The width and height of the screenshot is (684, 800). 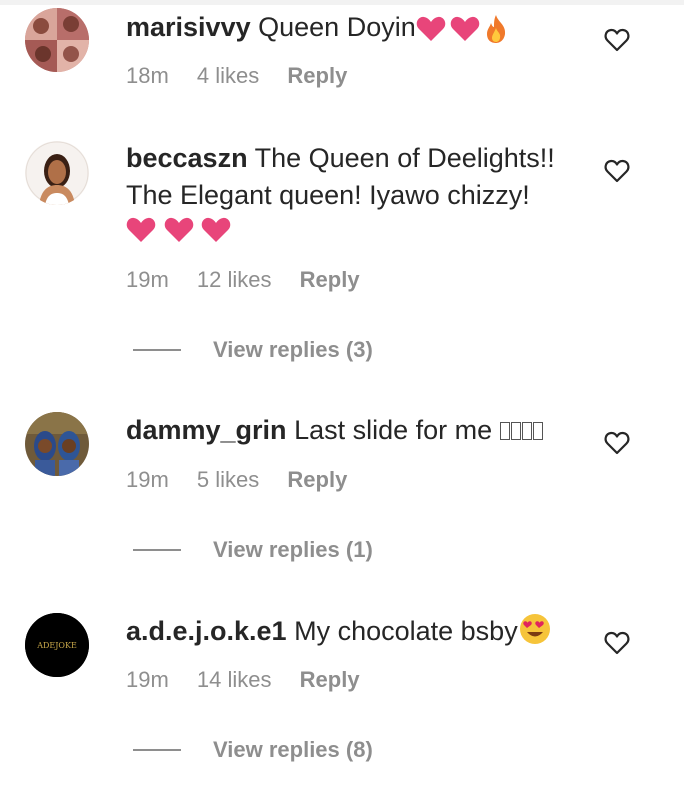 I want to click on view-replies-button: View replies (3), so click(x=253, y=350).